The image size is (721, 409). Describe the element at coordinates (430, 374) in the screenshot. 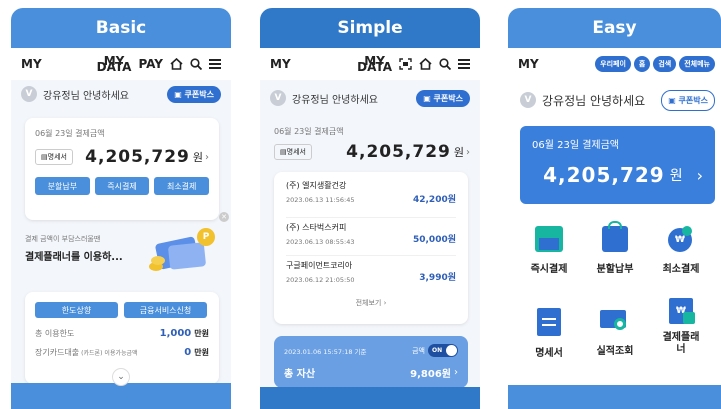

I see `total-asset-value: 9,806원` at that location.